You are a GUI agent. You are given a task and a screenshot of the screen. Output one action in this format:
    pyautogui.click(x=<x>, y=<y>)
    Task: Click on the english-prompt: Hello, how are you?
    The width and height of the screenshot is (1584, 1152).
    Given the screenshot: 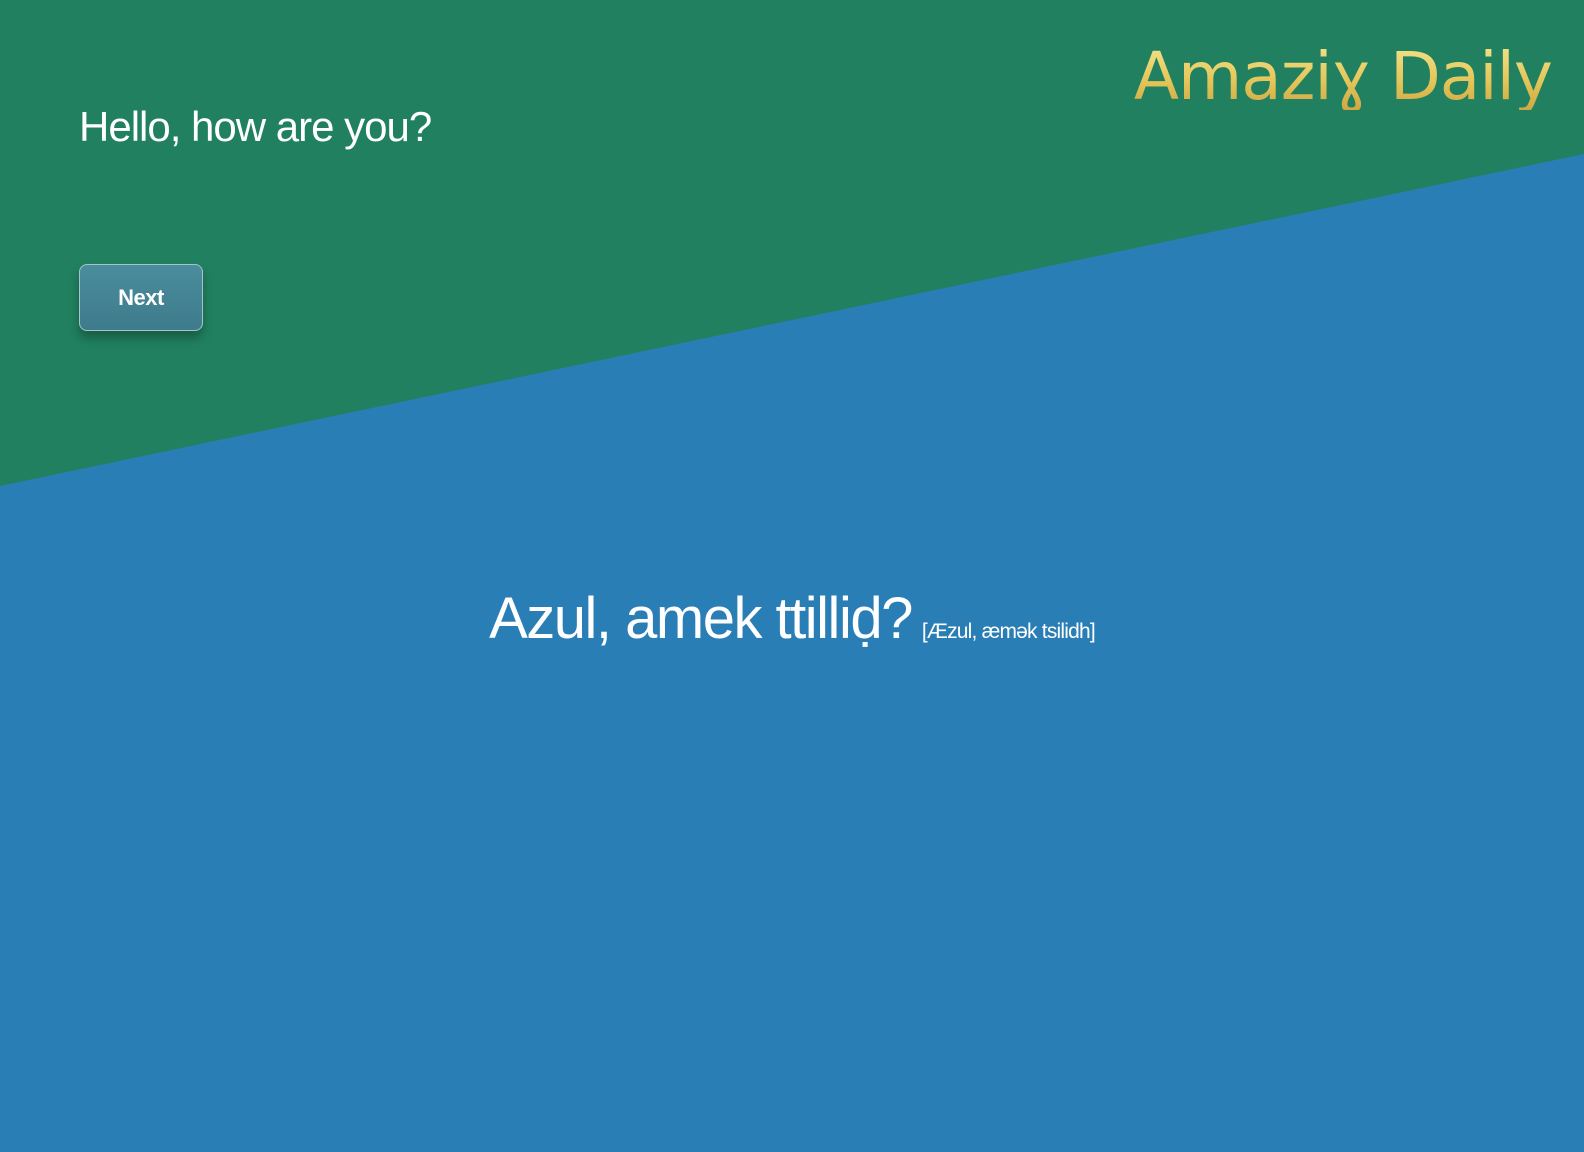 What is the action you would take?
    pyautogui.click(x=255, y=126)
    